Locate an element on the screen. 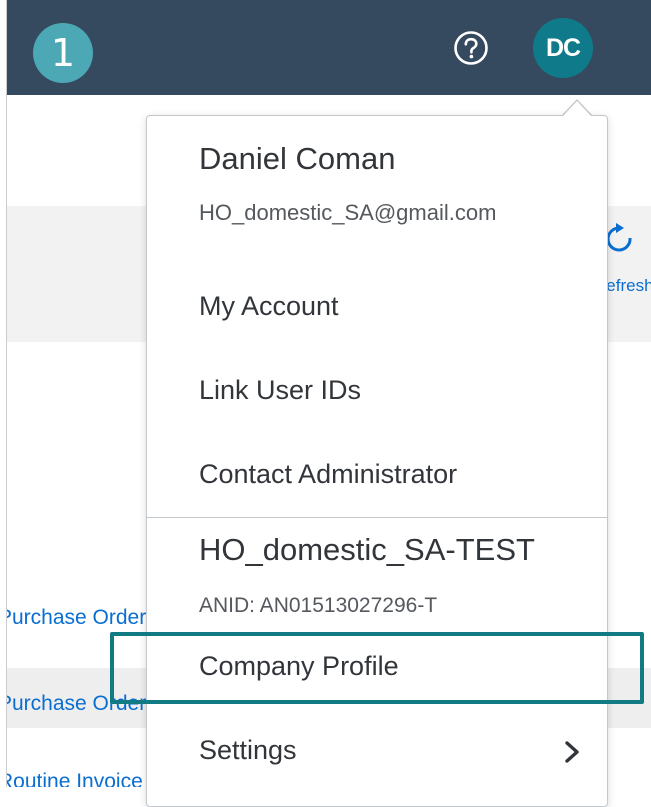 The image size is (651, 807). menu-caret-fill is located at coordinates (577, 108).